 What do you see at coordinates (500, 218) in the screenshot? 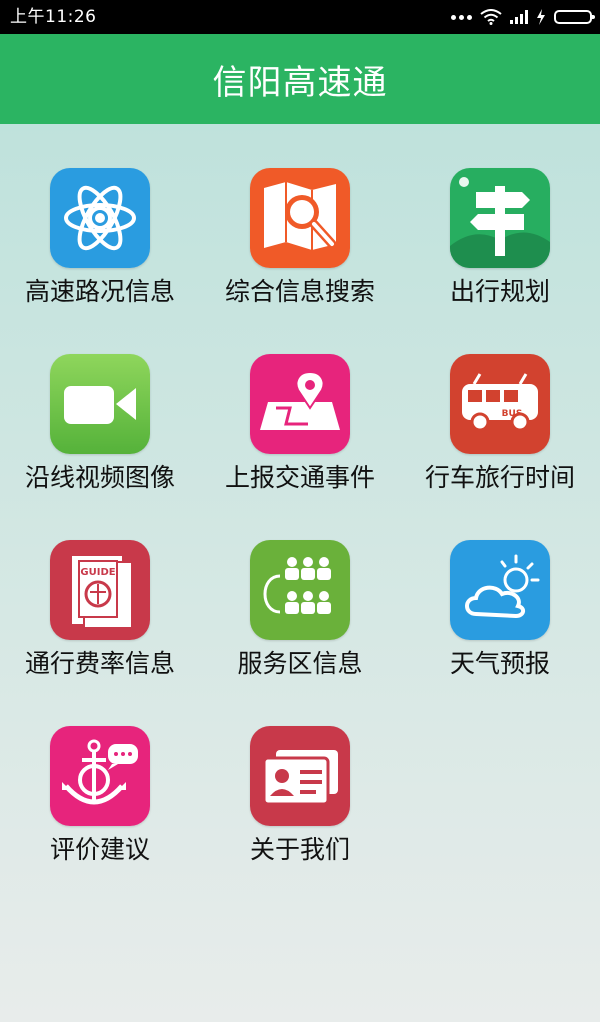
I see `signpost-icon` at bounding box center [500, 218].